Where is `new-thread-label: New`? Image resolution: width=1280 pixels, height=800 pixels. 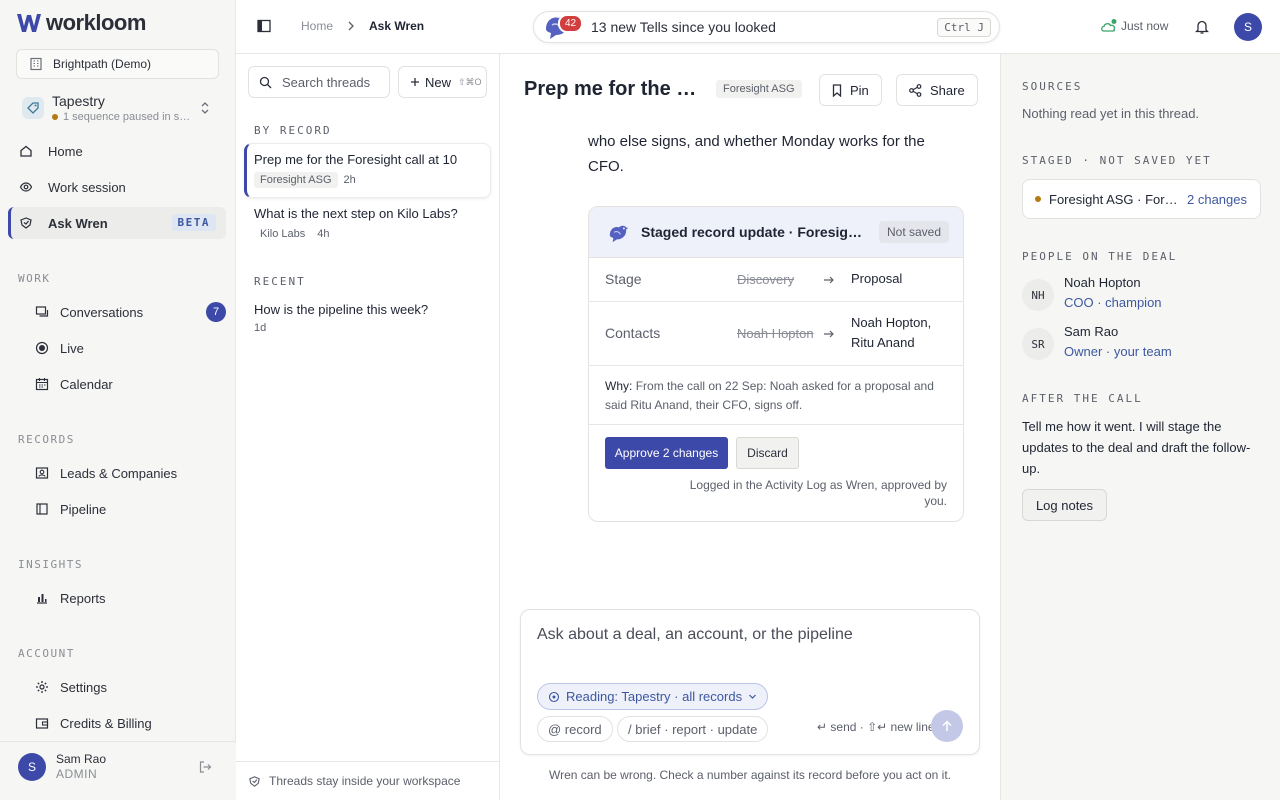 new-thread-label: New is located at coordinates (438, 82).